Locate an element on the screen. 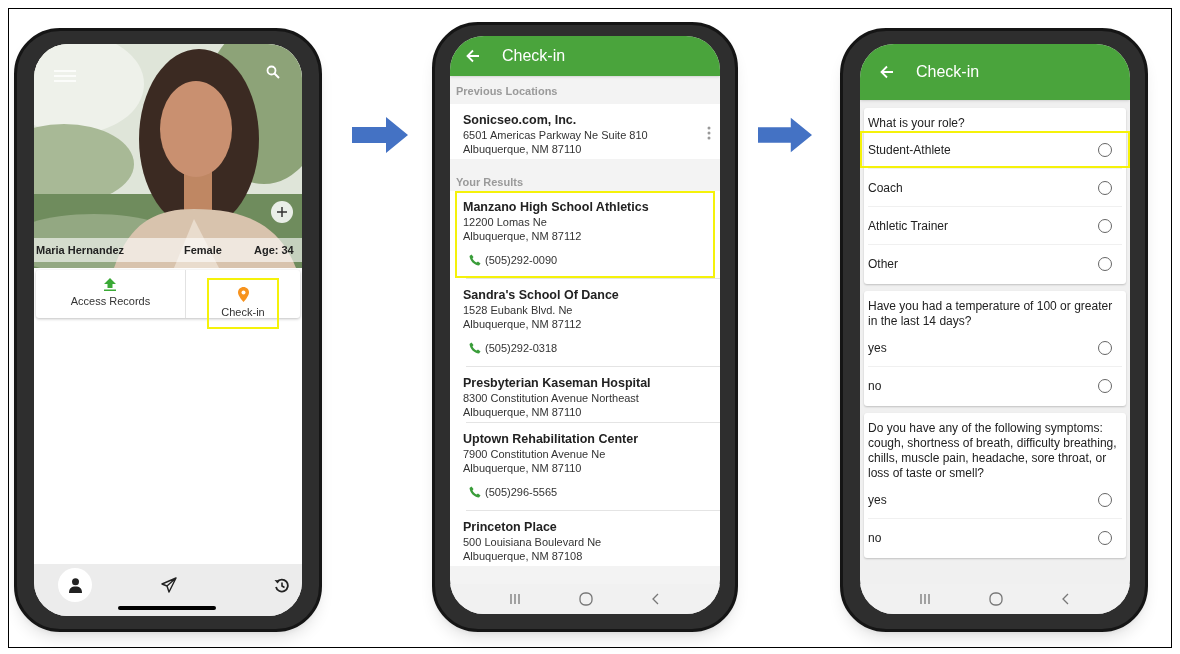 The image size is (1180, 654). gender-label: Female is located at coordinates (203, 250).